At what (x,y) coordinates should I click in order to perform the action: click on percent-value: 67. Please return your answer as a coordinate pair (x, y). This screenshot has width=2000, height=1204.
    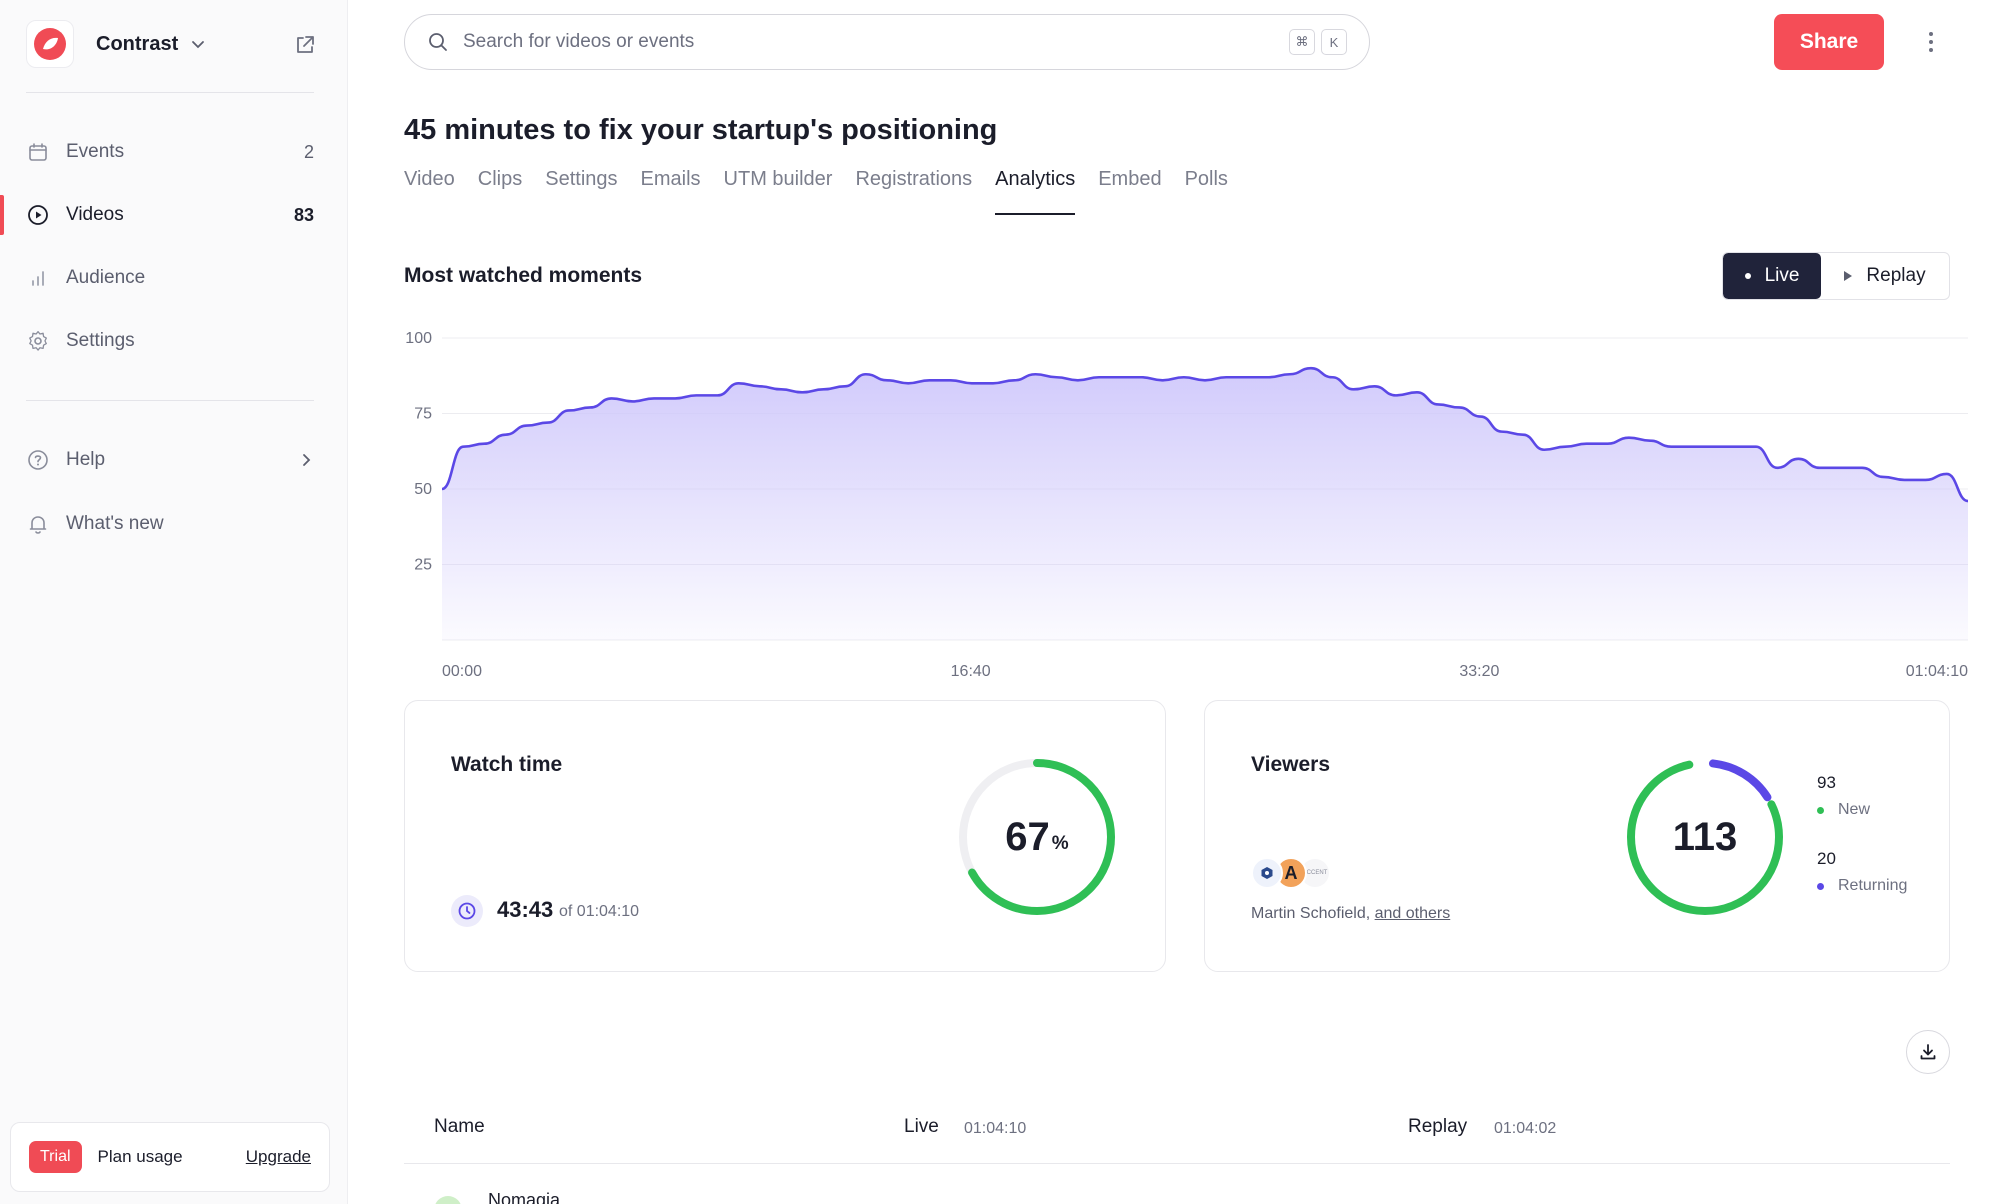
    Looking at the image, I should click on (1027, 836).